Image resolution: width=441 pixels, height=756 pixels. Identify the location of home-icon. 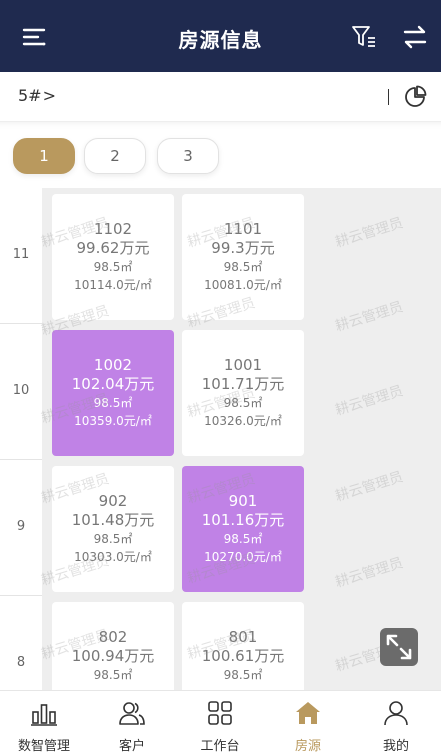
(308, 713).